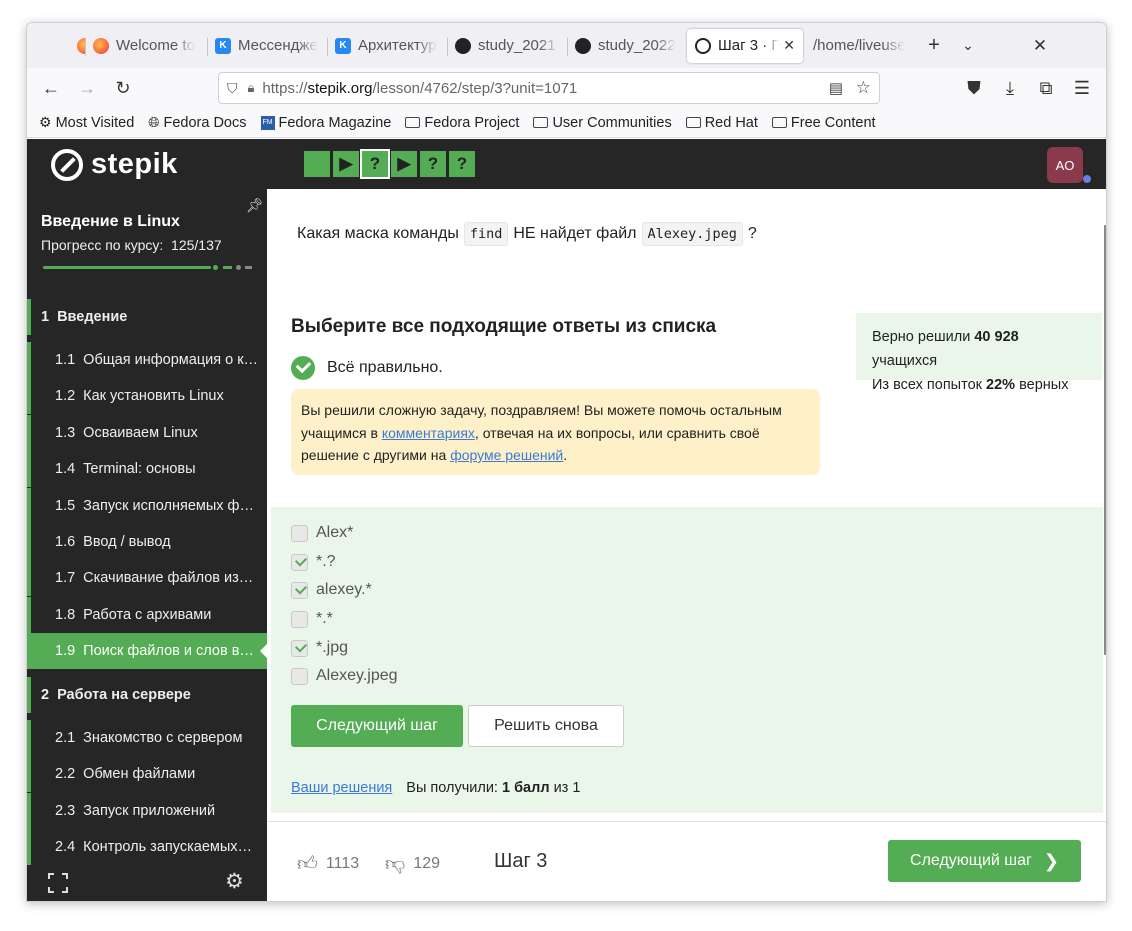 The height and width of the screenshot is (931, 1132). What do you see at coordinates (154, 122) in the screenshot?
I see `globe-icon: 🌐︎` at bounding box center [154, 122].